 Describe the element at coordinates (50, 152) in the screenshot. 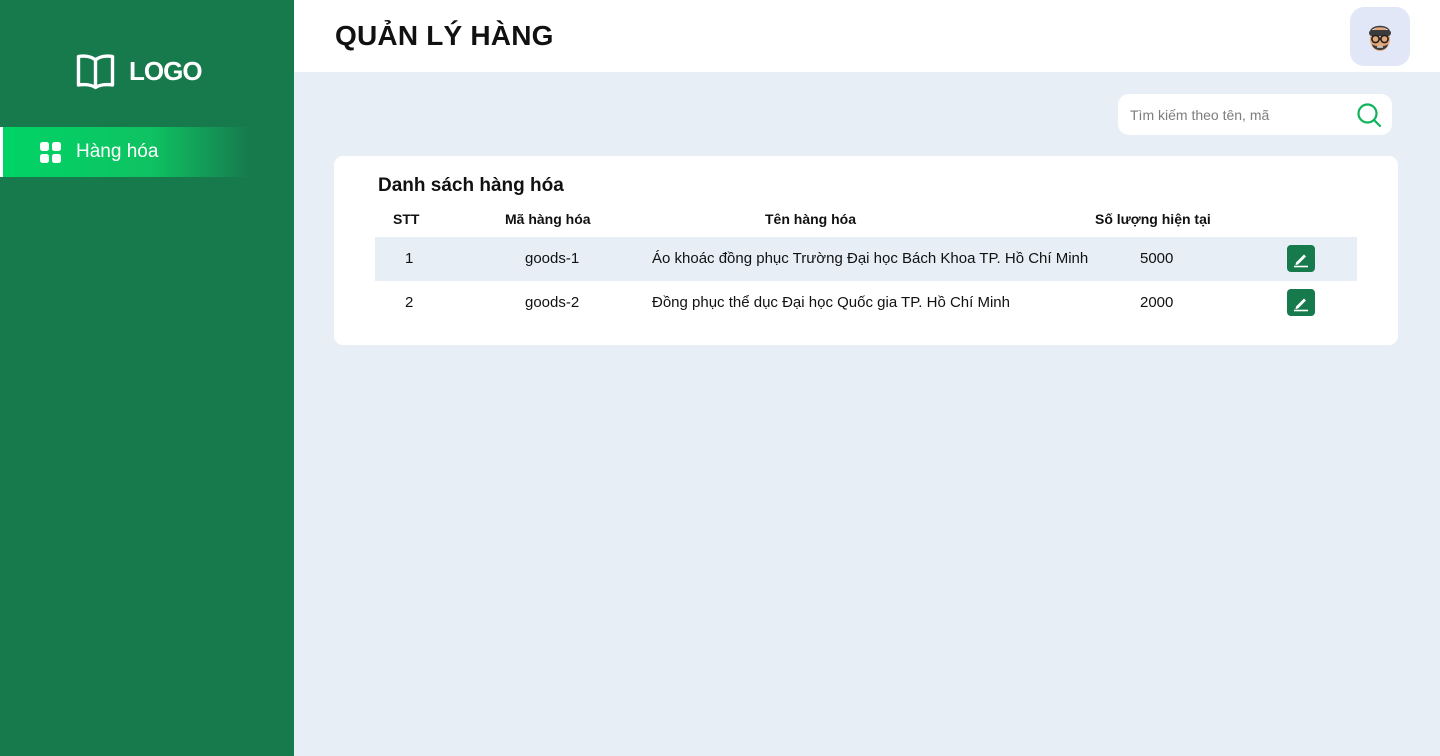

I see `grid-icon` at that location.